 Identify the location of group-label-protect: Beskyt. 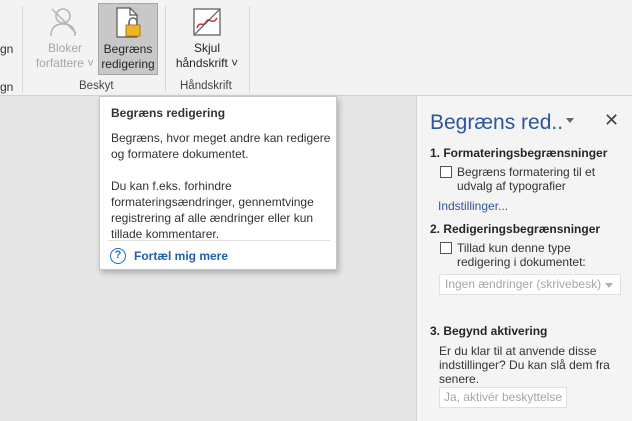
(96, 86).